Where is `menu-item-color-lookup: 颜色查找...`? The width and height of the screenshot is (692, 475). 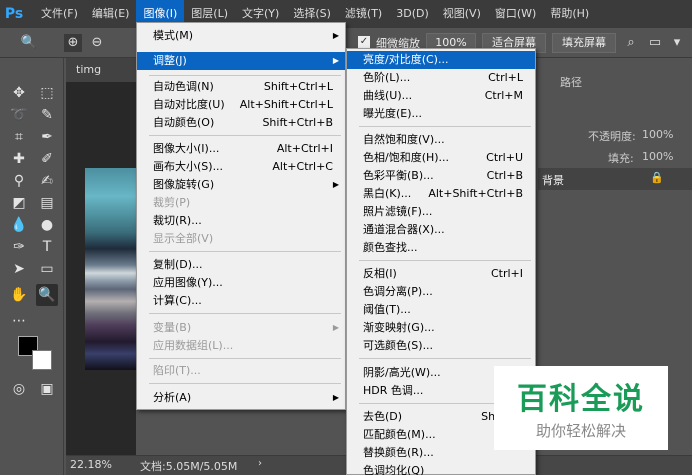
menu-item-color-lookup: 颜色查找... is located at coordinates (441, 248).